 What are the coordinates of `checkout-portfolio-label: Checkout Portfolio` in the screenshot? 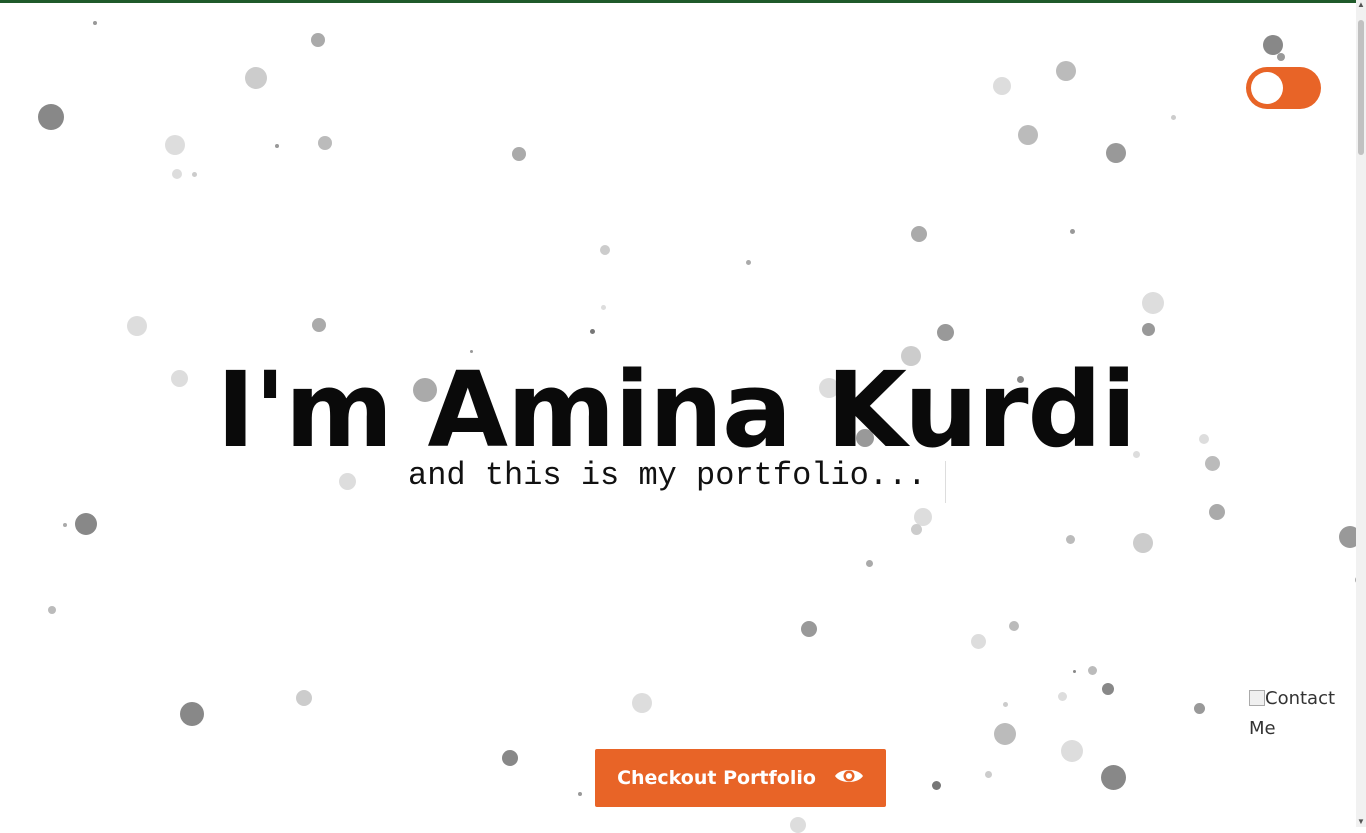 It's located at (716, 778).